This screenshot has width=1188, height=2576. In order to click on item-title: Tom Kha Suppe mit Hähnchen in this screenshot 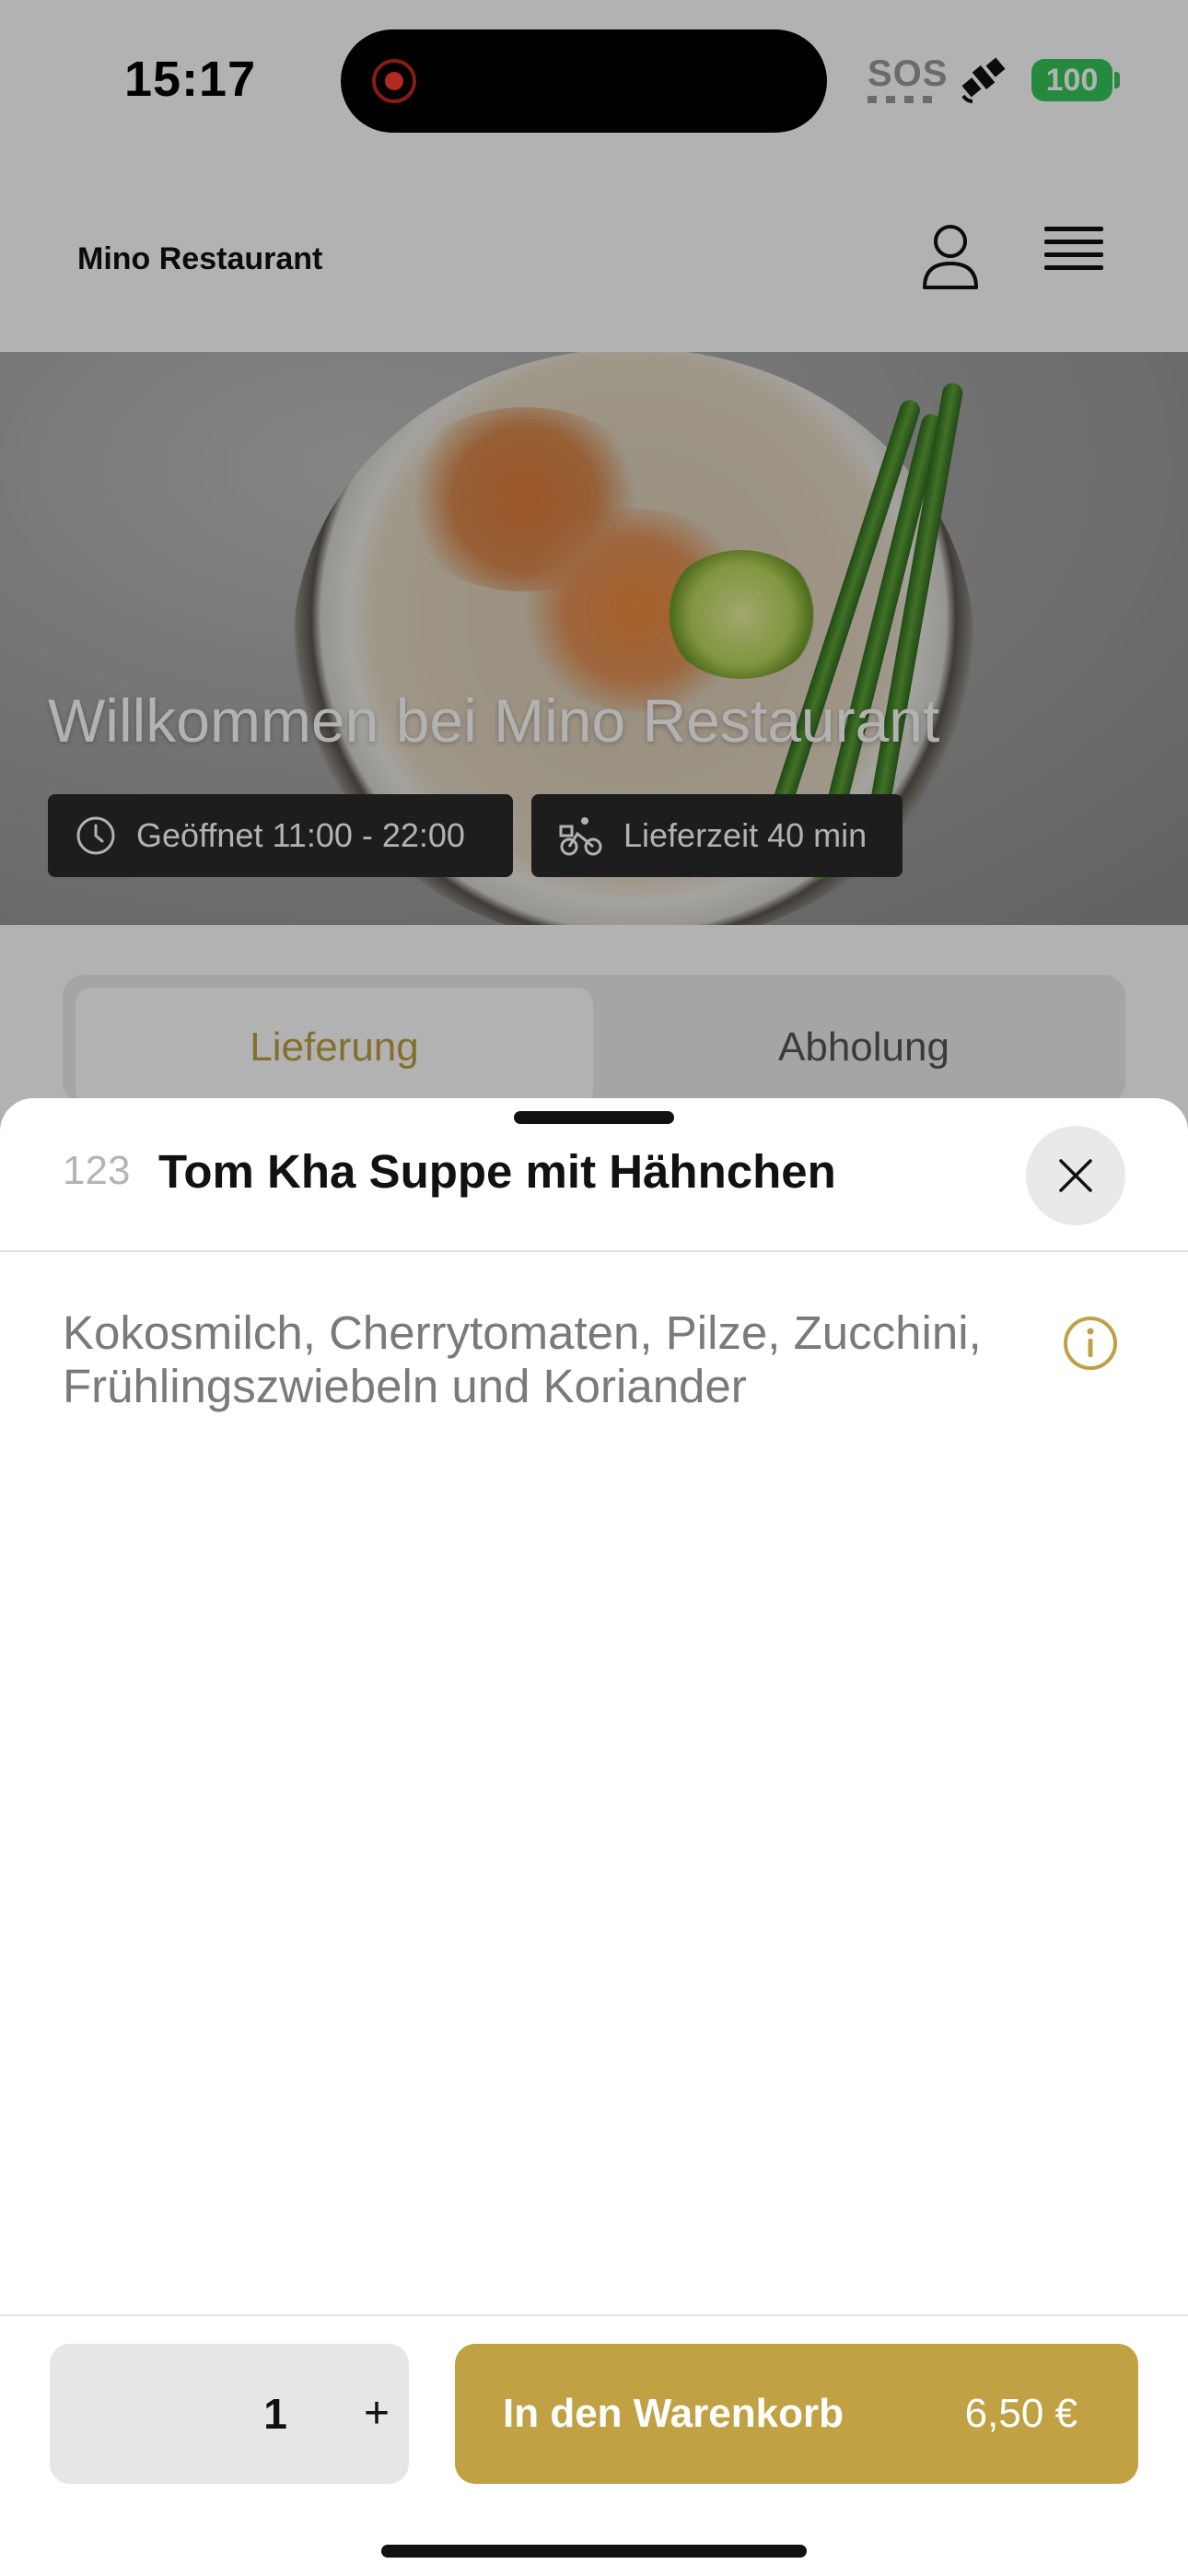, I will do `click(497, 1171)`.